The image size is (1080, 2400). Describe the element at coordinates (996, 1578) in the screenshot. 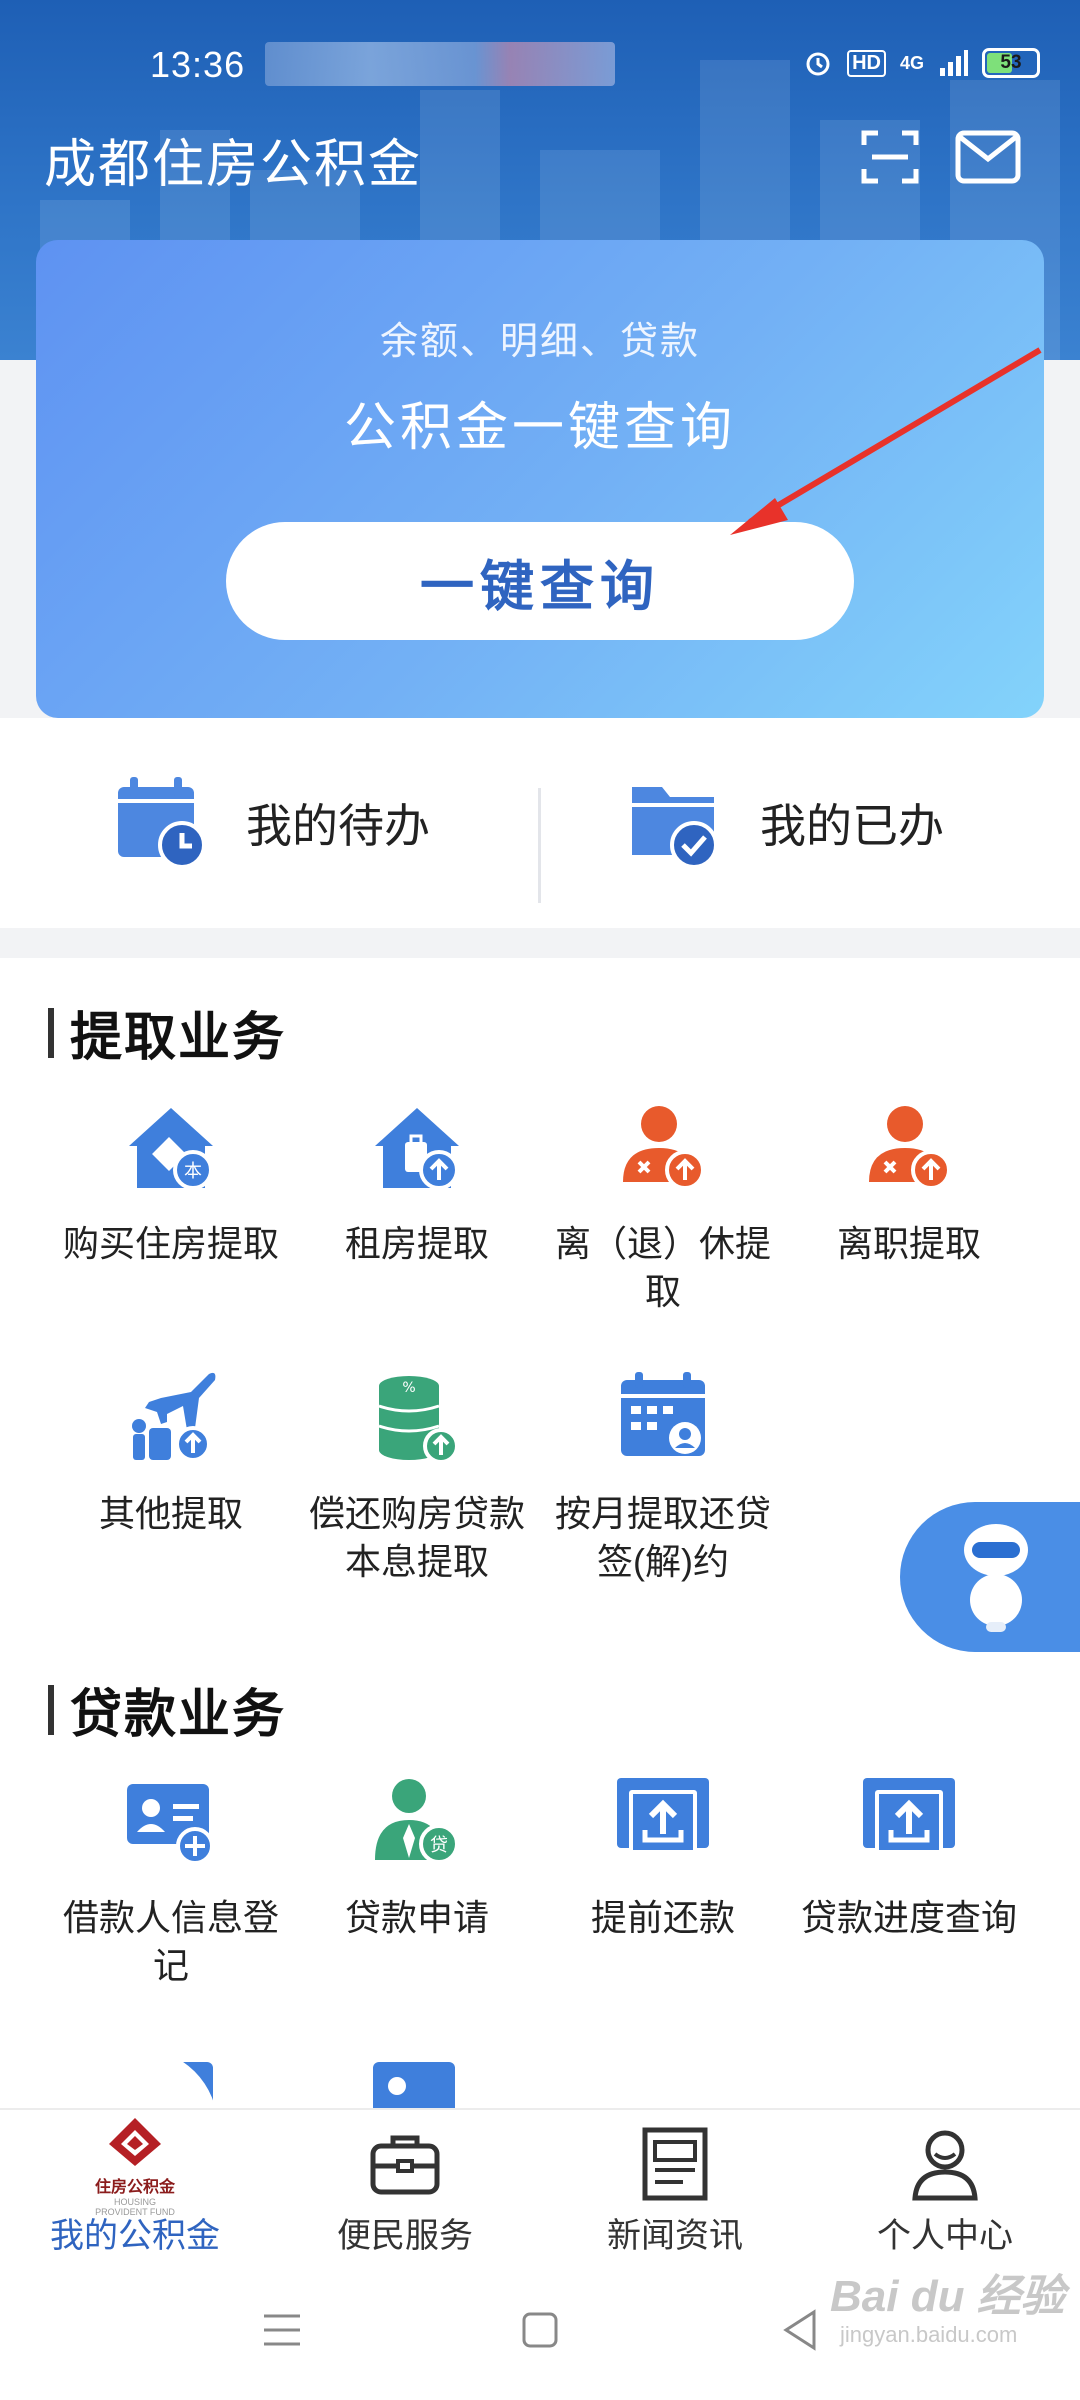

I see `robot-icon` at that location.